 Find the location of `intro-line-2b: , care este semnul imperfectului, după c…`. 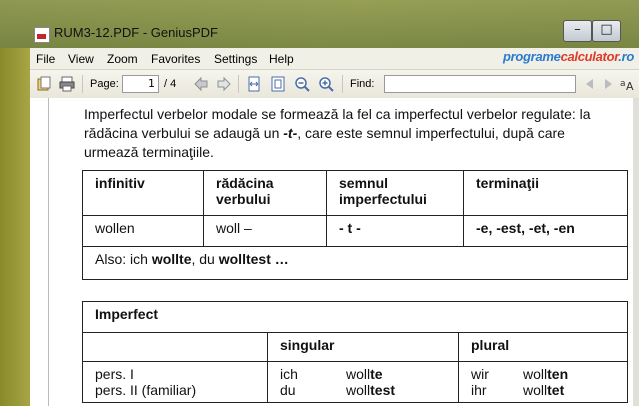

intro-line-2b: , care este semnul imperfectului, după c… is located at coordinates (431, 133).